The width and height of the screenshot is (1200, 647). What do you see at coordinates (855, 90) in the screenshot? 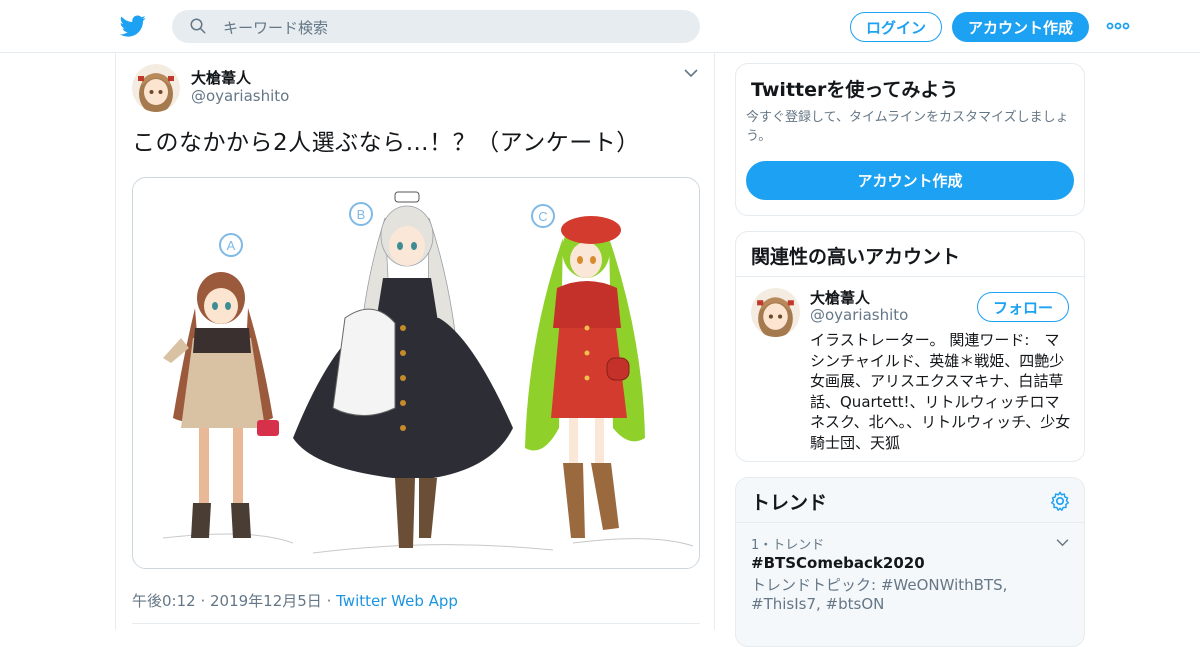
I see `signup-card-title: Twitterを使ってみよう` at bounding box center [855, 90].